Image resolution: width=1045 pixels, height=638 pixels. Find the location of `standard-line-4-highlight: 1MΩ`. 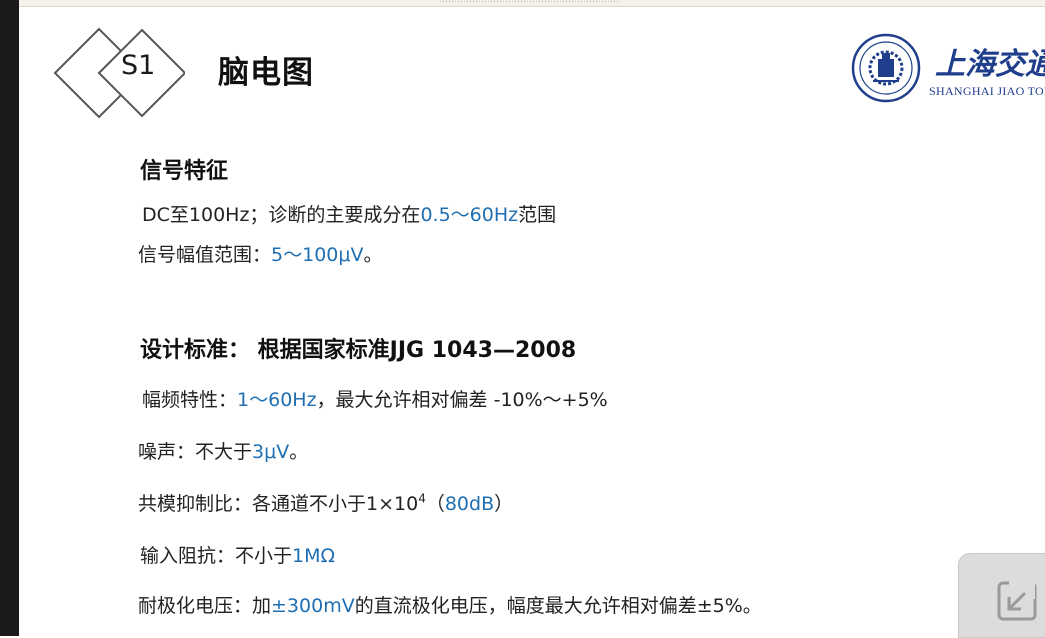

standard-line-4-highlight: 1MΩ is located at coordinates (314, 556).